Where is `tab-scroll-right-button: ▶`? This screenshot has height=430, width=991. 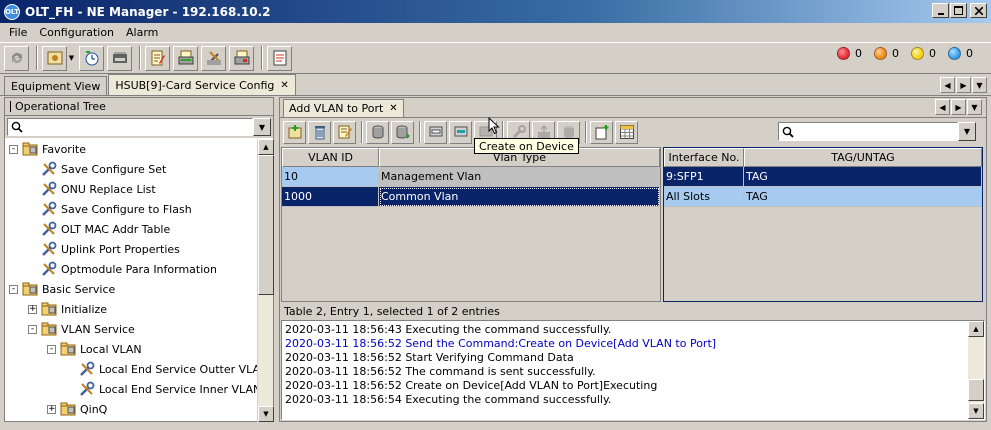 tab-scroll-right-button: ▶ is located at coordinates (963, 85).